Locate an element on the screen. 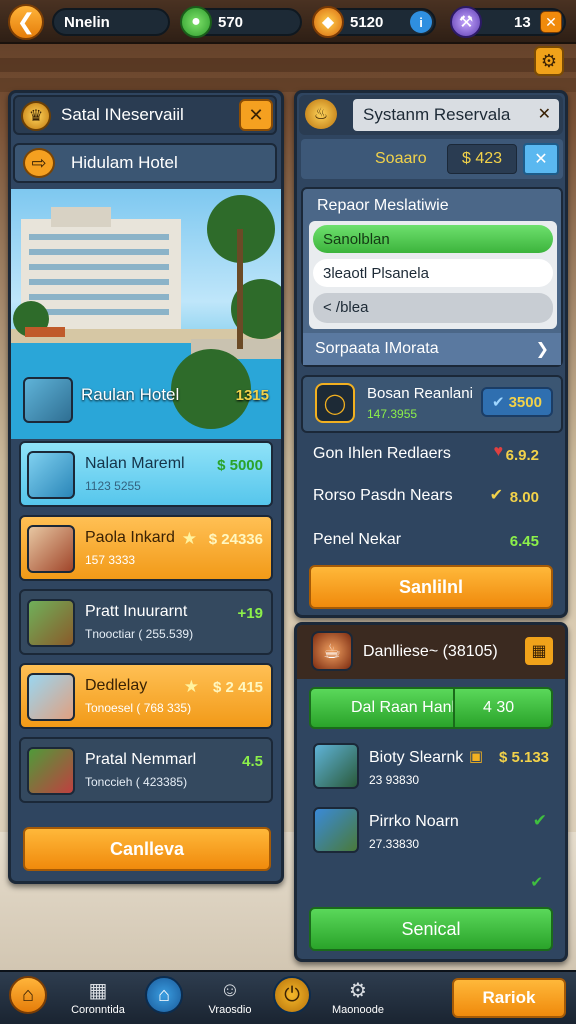  delivery-title: Bioty Slearnk is located at coordinates (416, 757).